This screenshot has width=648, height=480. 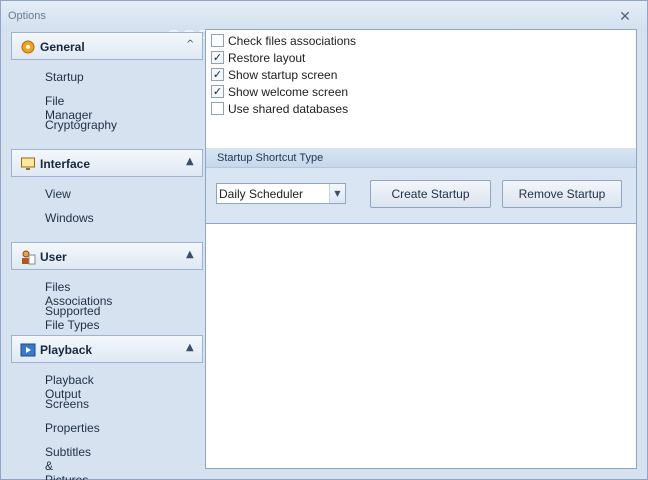 I want to click on sidebar-item-view: View, so click(x=58, y=194).